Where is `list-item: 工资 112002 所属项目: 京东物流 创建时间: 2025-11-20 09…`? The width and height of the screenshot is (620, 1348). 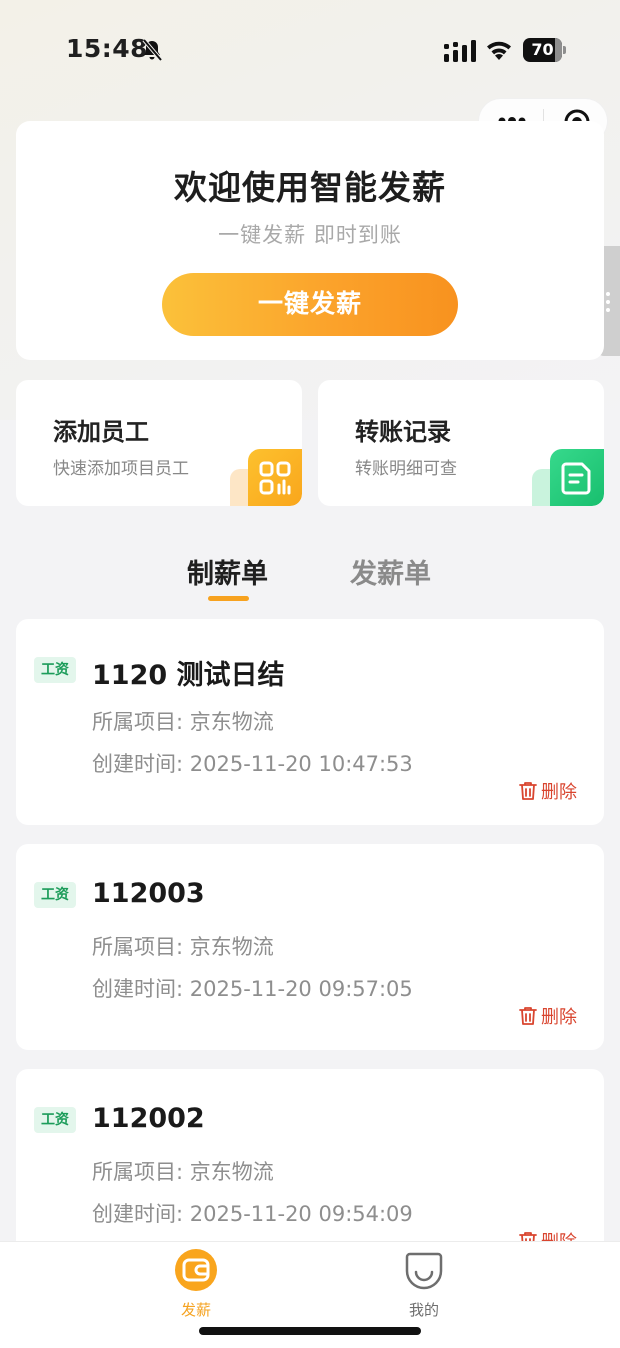 list-item: 工资 112002 所属项目: 京东物流 创建时间: 2025-11-20 09… is located at coordinates (310, 1155).